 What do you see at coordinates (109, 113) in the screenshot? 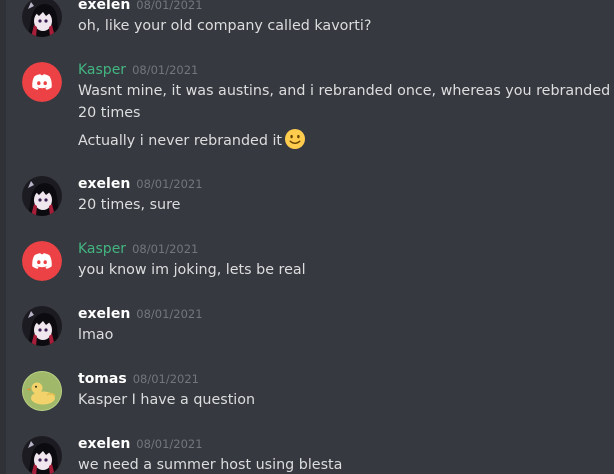
I see `message-text: 20 times` at bounding box center [109, 113].